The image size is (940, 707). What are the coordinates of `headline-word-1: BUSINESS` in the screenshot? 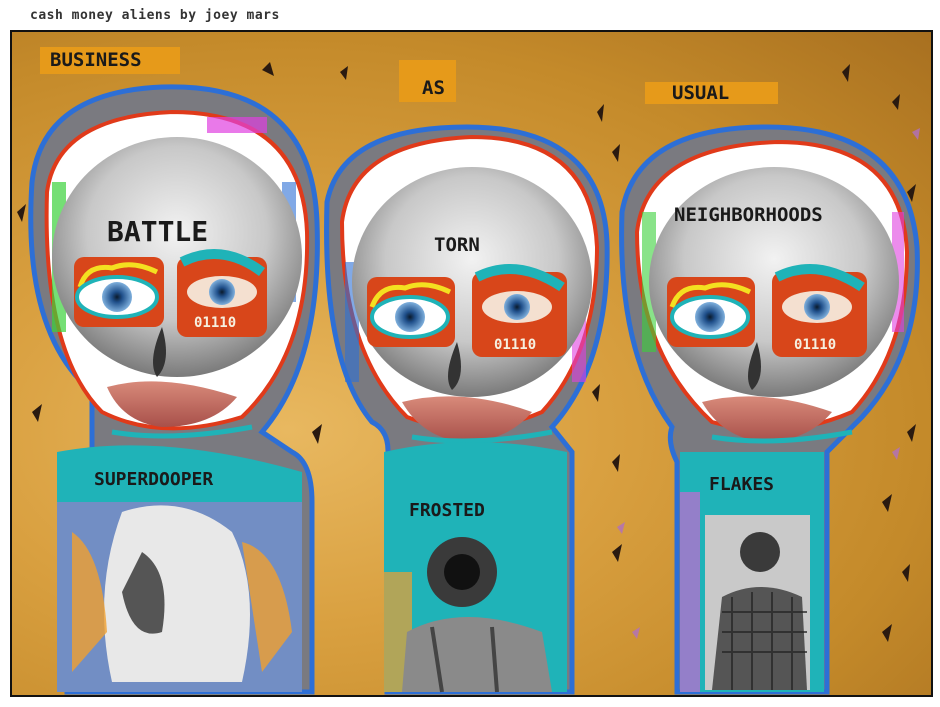 It's located at (96, 60).